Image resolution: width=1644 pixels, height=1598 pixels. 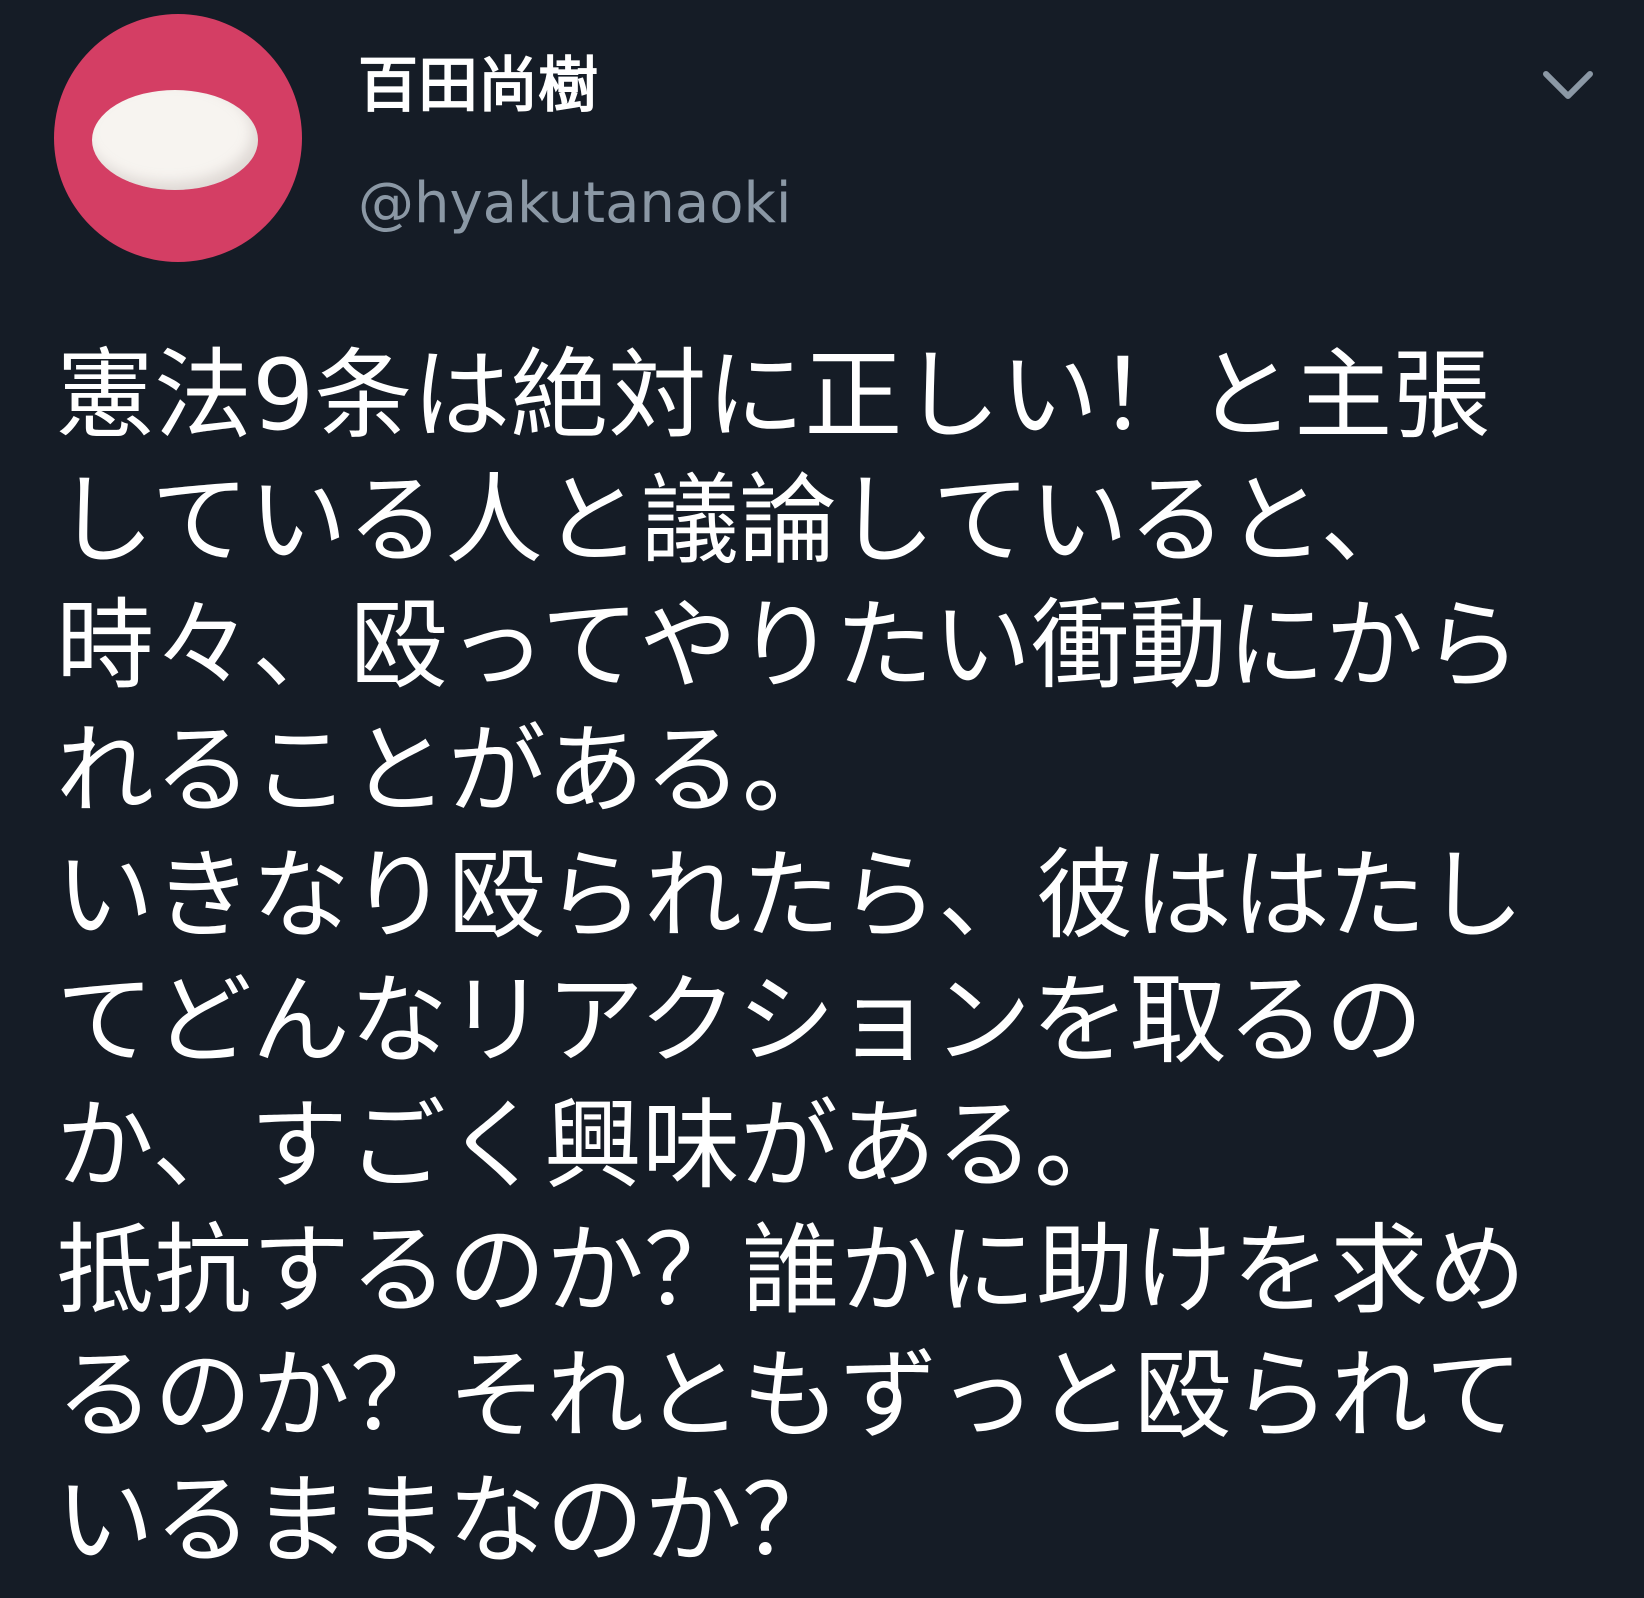 What do you see at coordinates (448, 1521) in the screenshot?
I see `tweet-text-line: いるままなのか？` at bounding box center [448, 1521].